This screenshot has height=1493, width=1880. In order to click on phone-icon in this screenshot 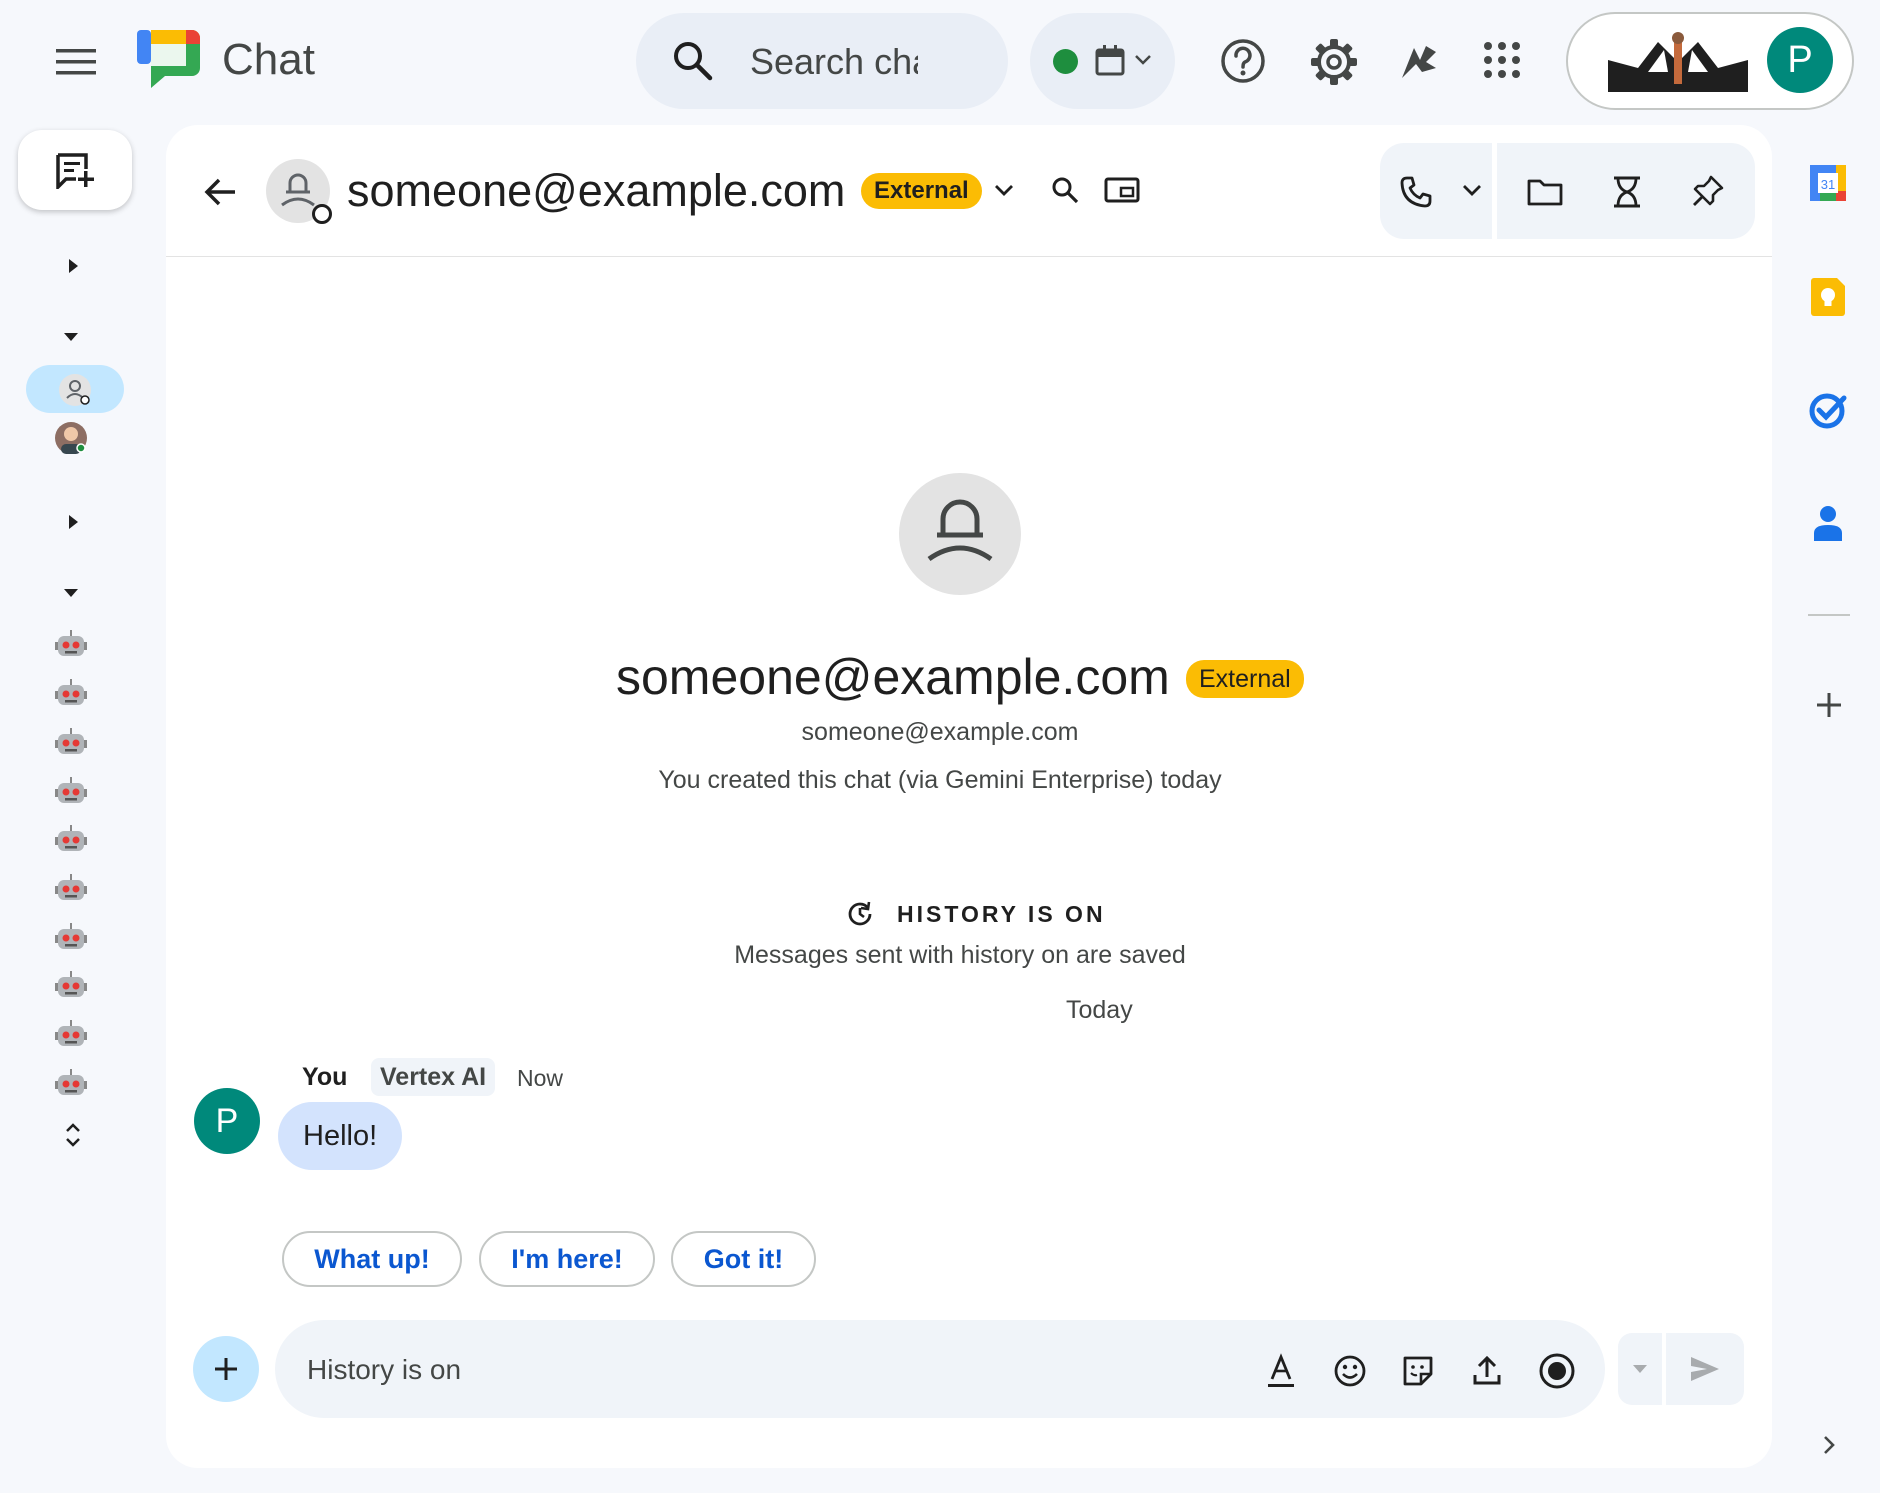, I will do `click(1416, 192)`.